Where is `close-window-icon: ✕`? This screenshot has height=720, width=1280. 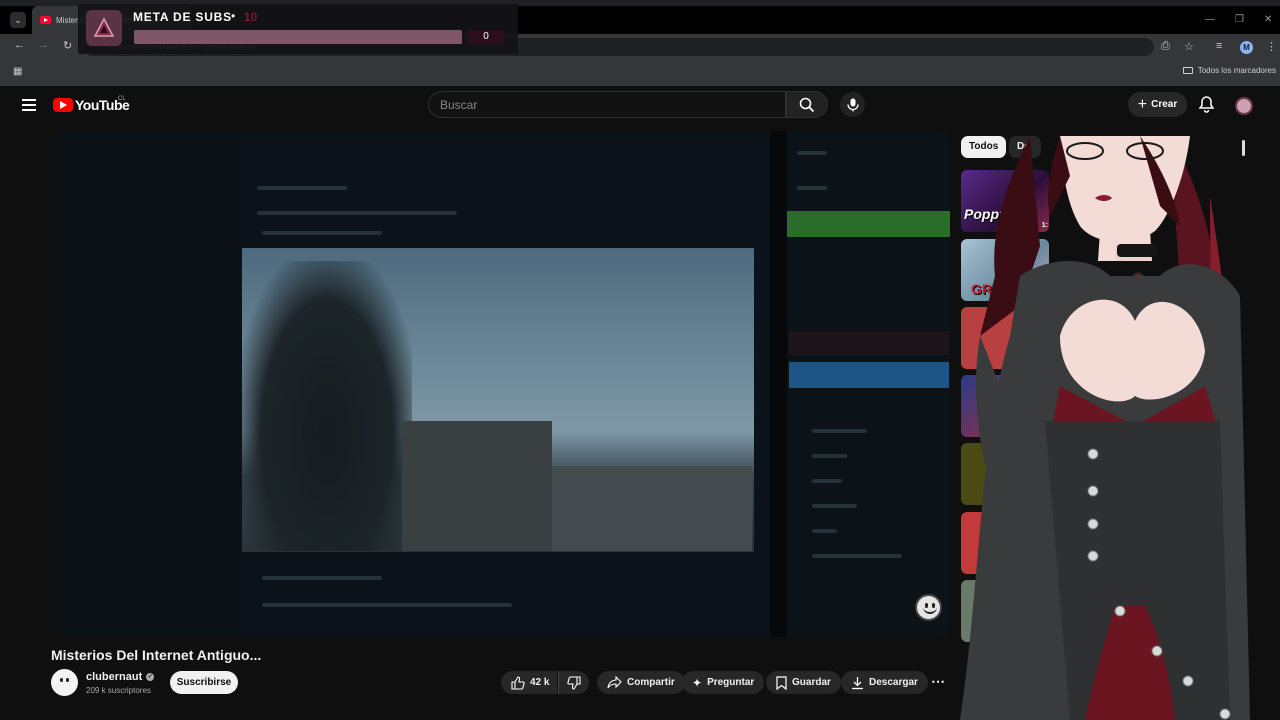 close-window-icon: ✕ is located at coordinates (1268, 19).